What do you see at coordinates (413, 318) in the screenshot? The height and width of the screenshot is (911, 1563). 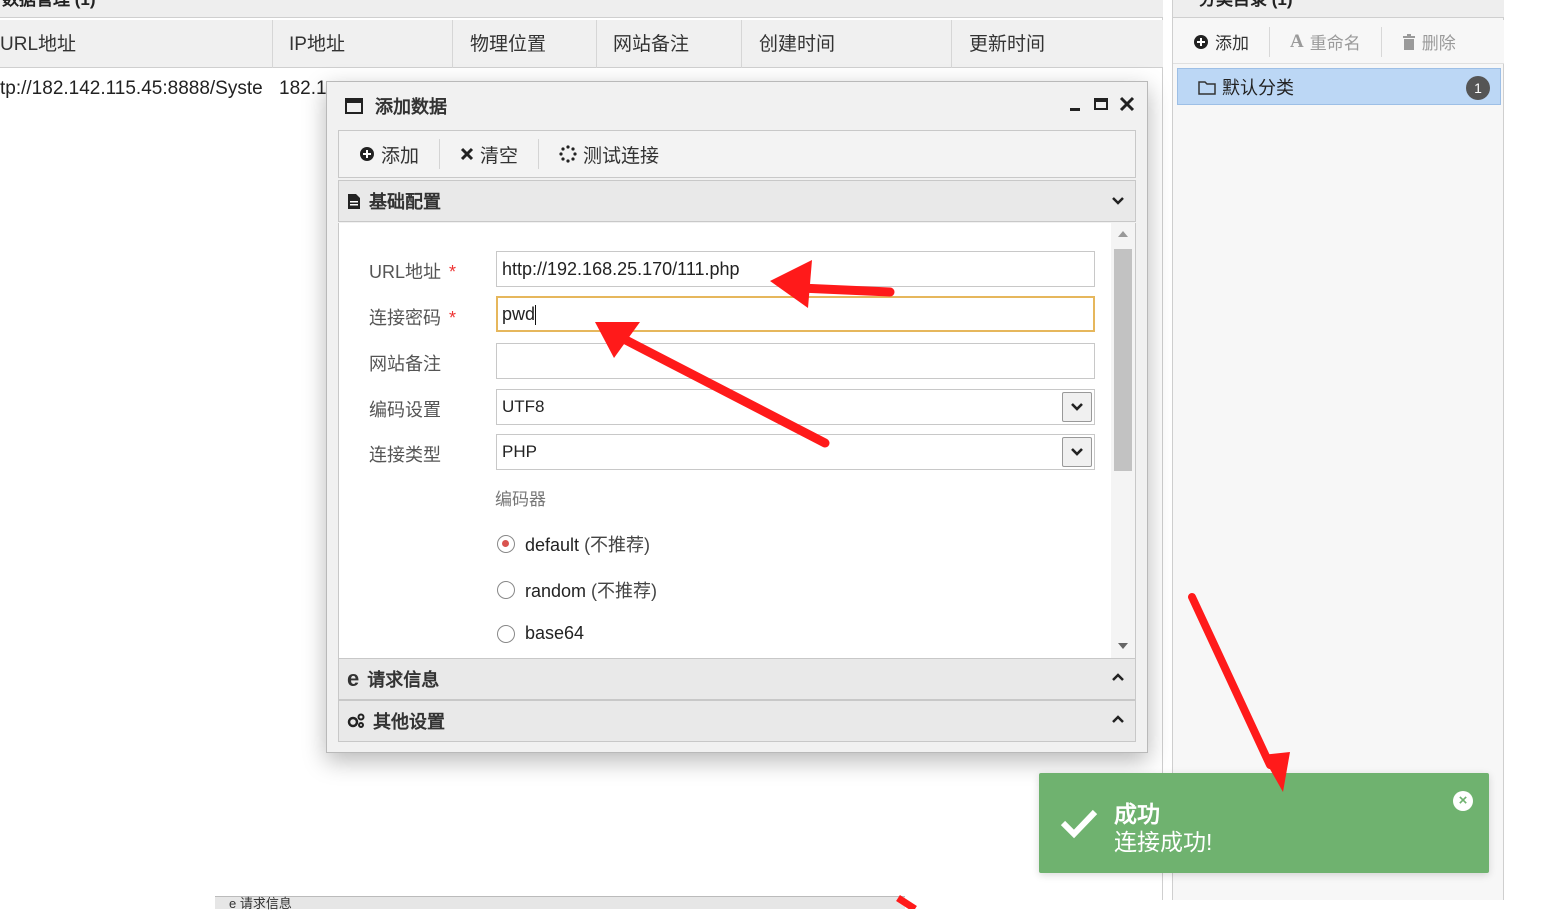 I see `password-label: 连接密码 *` at bounding box center [413, 318].